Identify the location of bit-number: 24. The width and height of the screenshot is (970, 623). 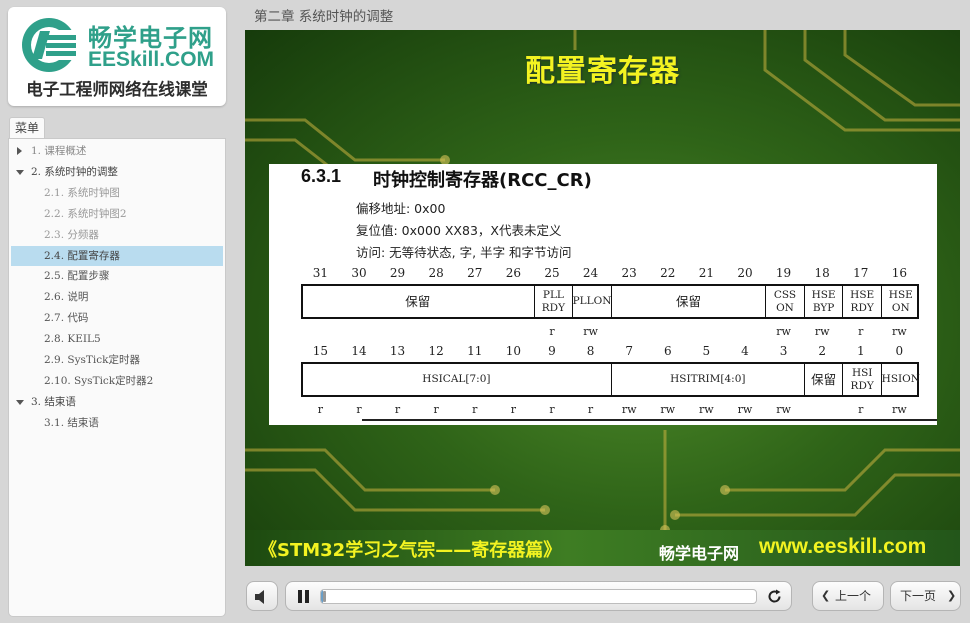
(590, 273).